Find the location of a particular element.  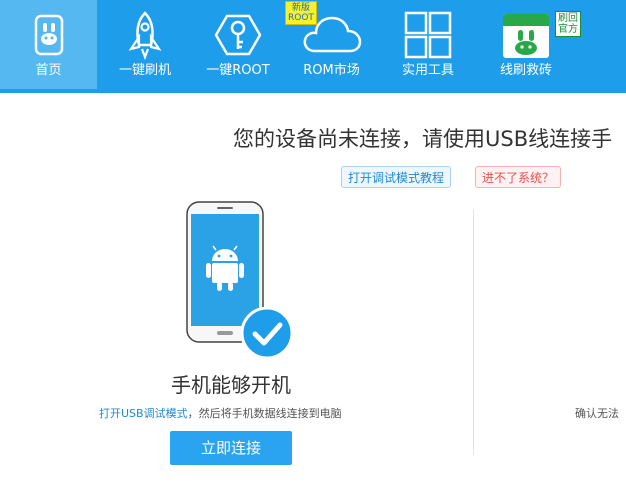

nav-item-label: 实用工具 is located at coordinates (427, 70).